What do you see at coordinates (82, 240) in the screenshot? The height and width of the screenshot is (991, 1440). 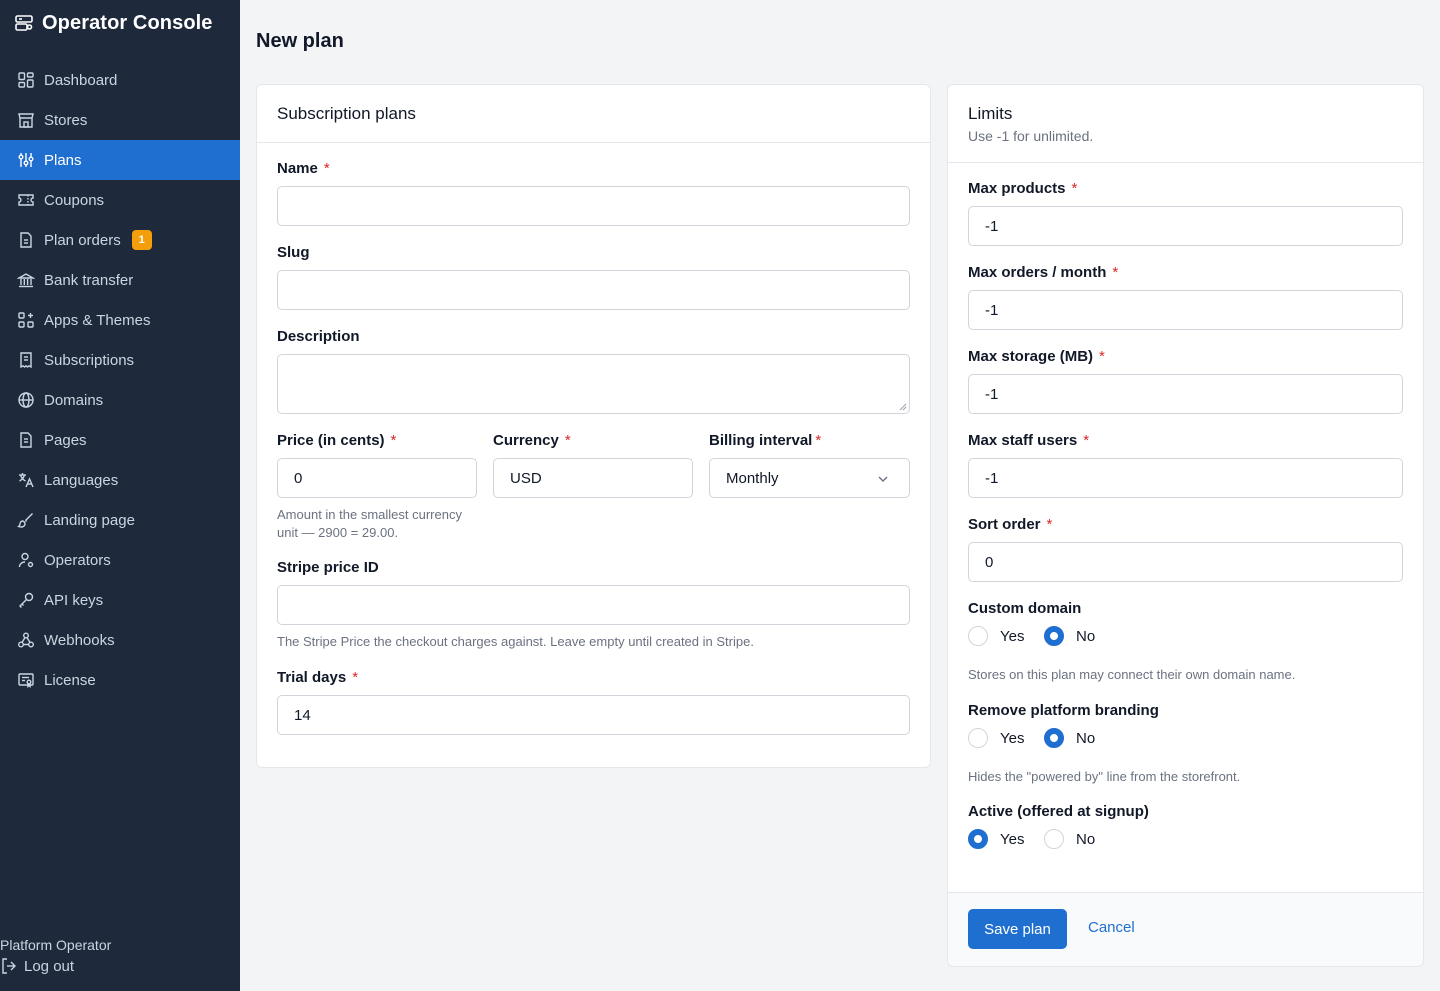 I see `sidebar-item-label: Plan orders` at bounding box center [82, 240].